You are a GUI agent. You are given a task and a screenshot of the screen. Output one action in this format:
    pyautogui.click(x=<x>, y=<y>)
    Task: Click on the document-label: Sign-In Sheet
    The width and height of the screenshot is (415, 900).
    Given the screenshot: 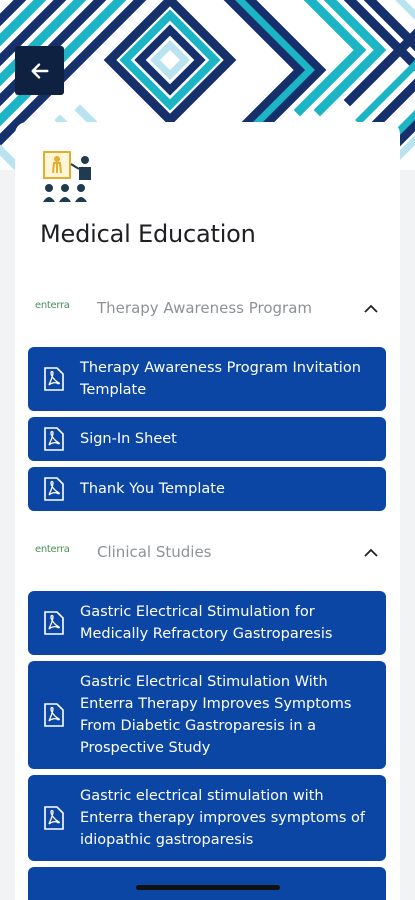 What is the action you would take?
    pyautogui.click(x=128, y=439)
    